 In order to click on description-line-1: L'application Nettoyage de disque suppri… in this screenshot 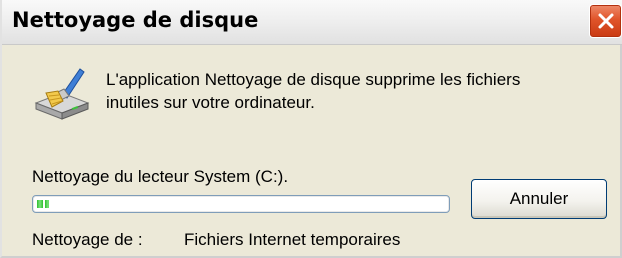, I will do `click(313, 79)`.